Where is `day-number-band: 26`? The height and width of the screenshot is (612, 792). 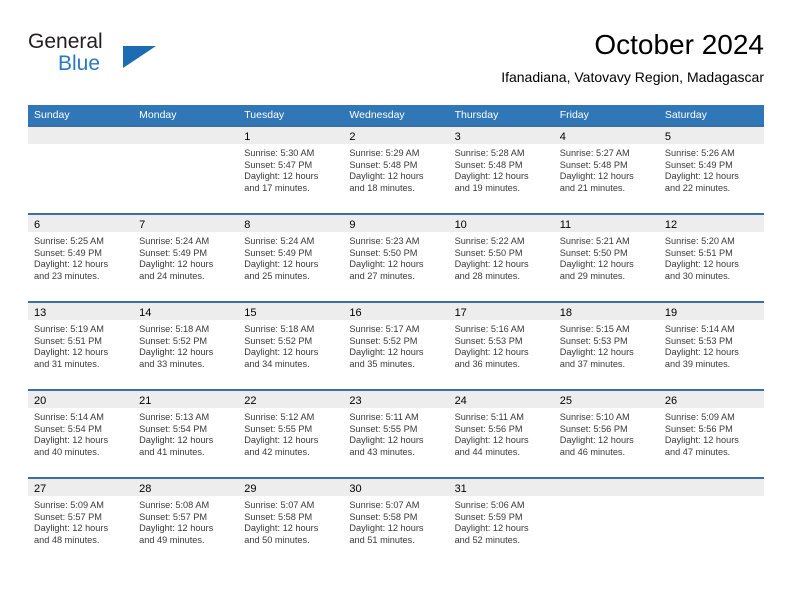
day-number-band: 26 is located at coordinates (711, 399).